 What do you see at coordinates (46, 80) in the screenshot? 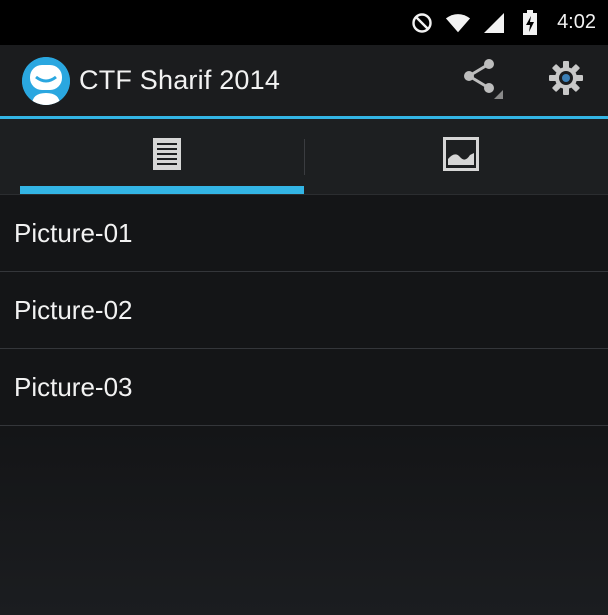
I see `app-logo-icon` at bounding box center [46, 80].